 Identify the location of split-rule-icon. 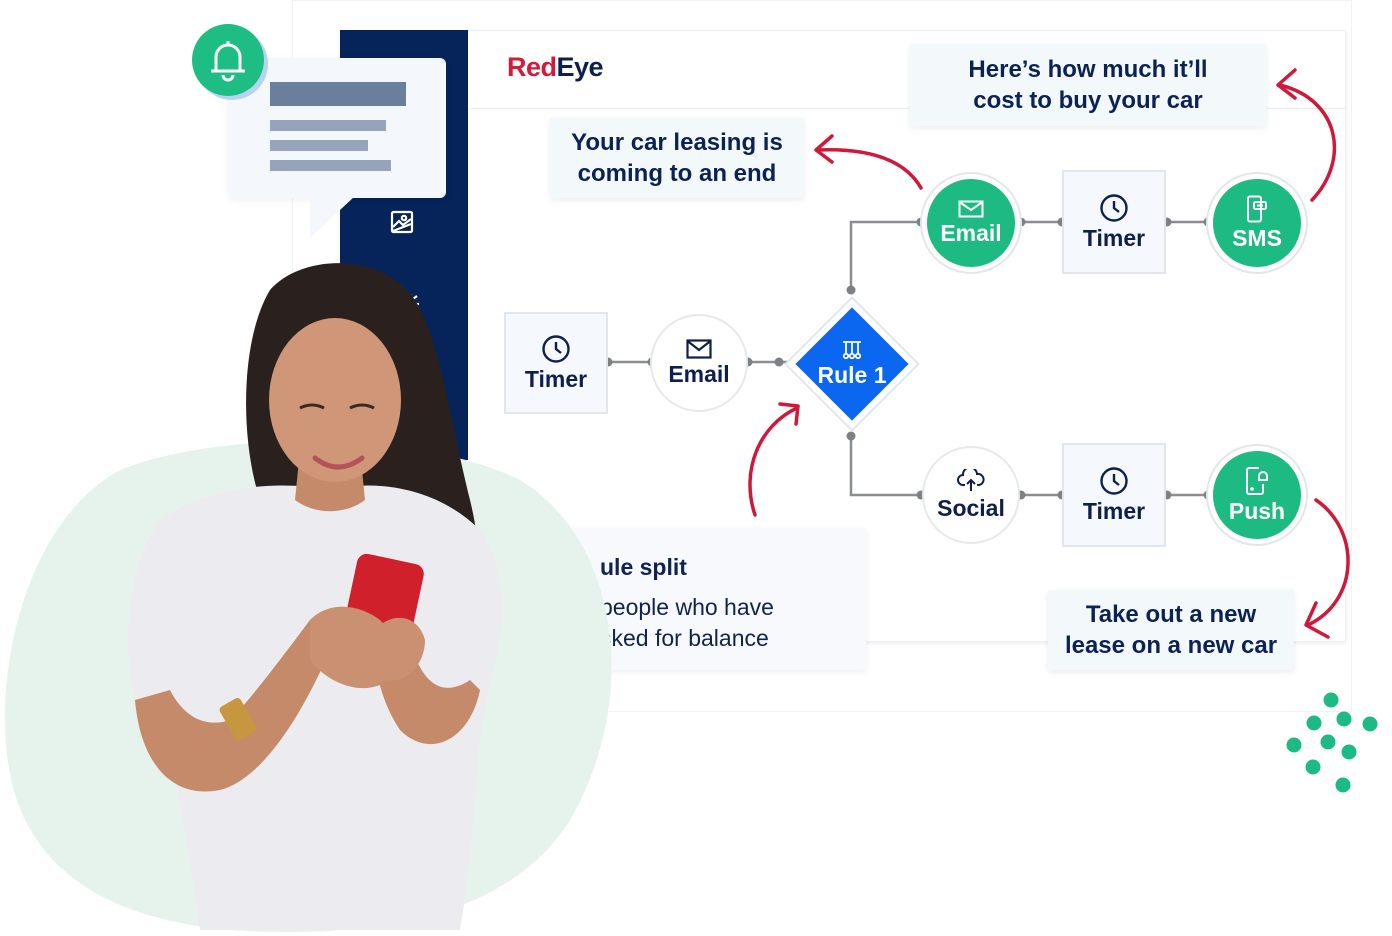
(852, 350).